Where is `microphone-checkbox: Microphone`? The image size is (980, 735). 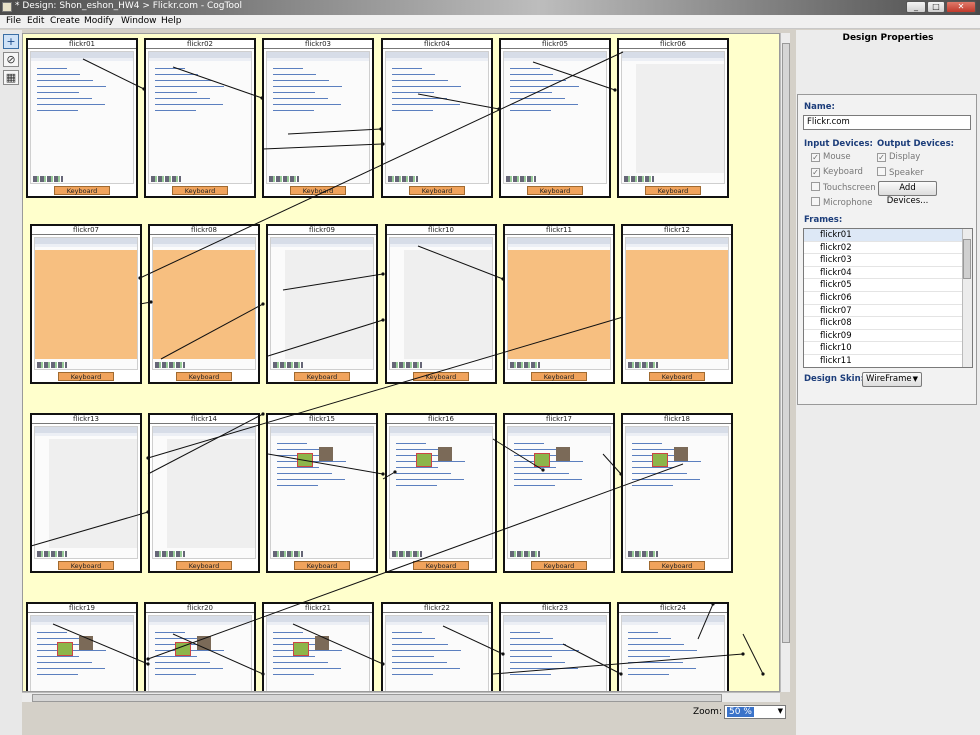
microphone-checkbox: Microphone is located at coordinates (841, 202).